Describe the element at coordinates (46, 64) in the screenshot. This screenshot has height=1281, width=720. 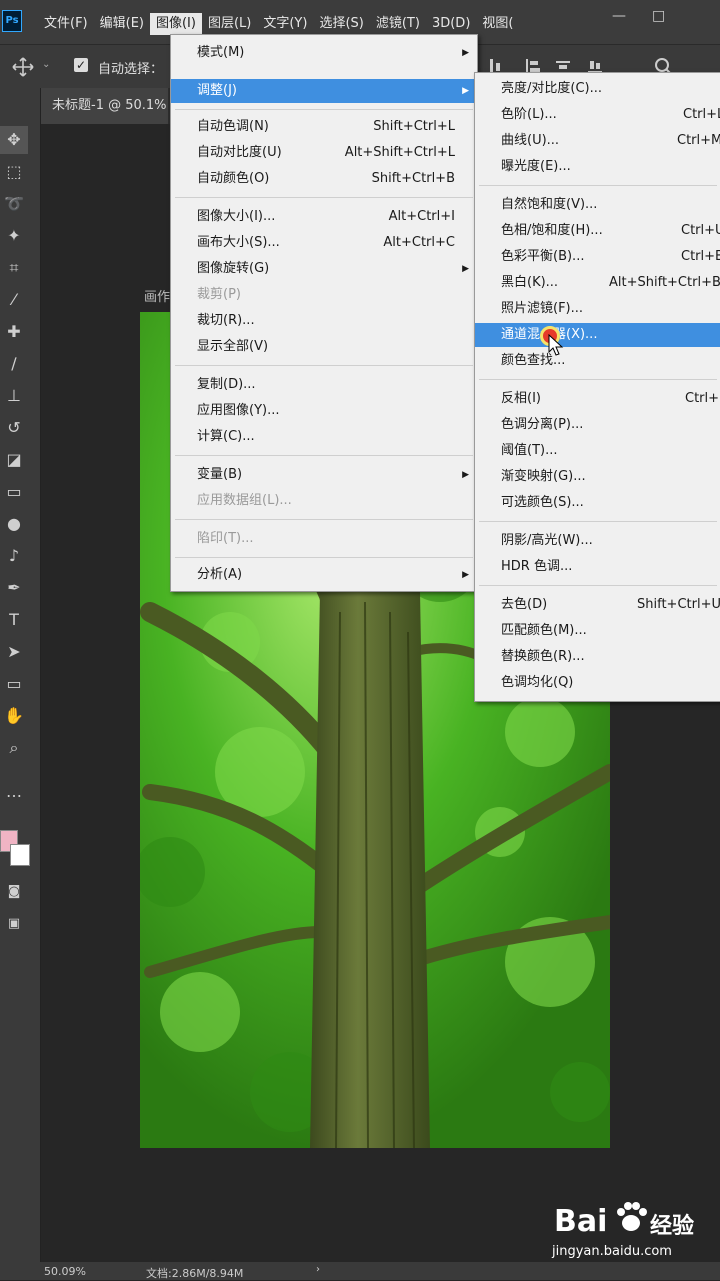
I see `chevron-down-icon: ⌄` at that location.